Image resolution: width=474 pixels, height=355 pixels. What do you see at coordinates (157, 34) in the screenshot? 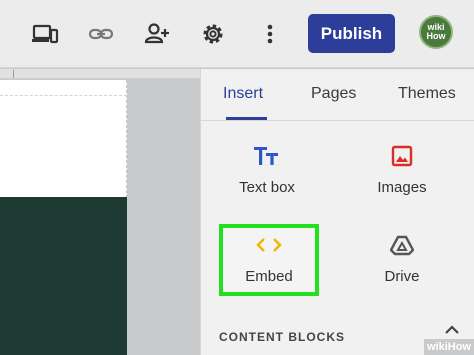
I see `person-add-icon` at bounding box center [157, 34].